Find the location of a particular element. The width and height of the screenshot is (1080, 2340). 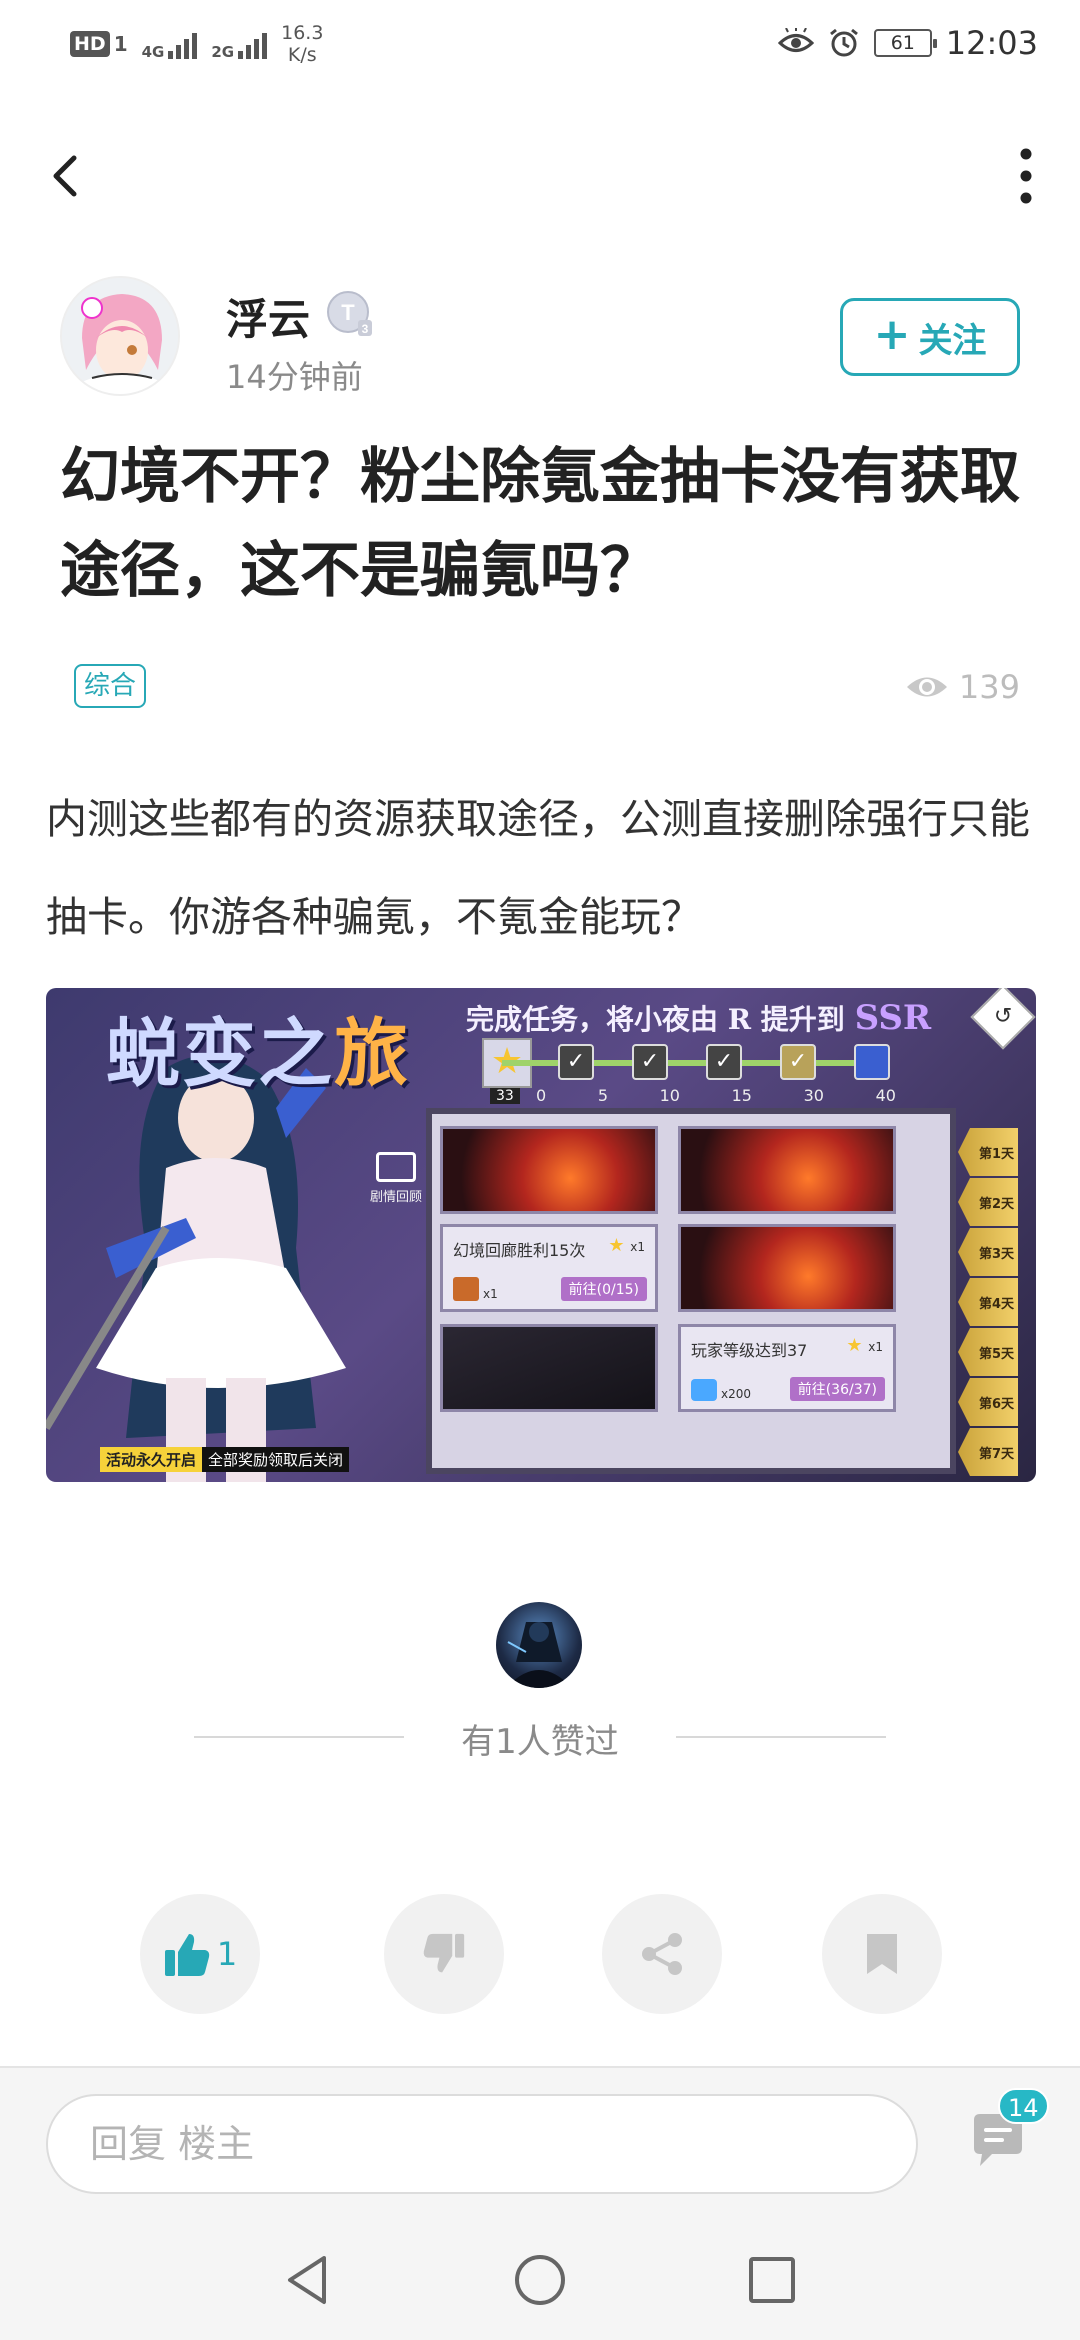

nav-home-icon is located at coordinates (540, 2280).